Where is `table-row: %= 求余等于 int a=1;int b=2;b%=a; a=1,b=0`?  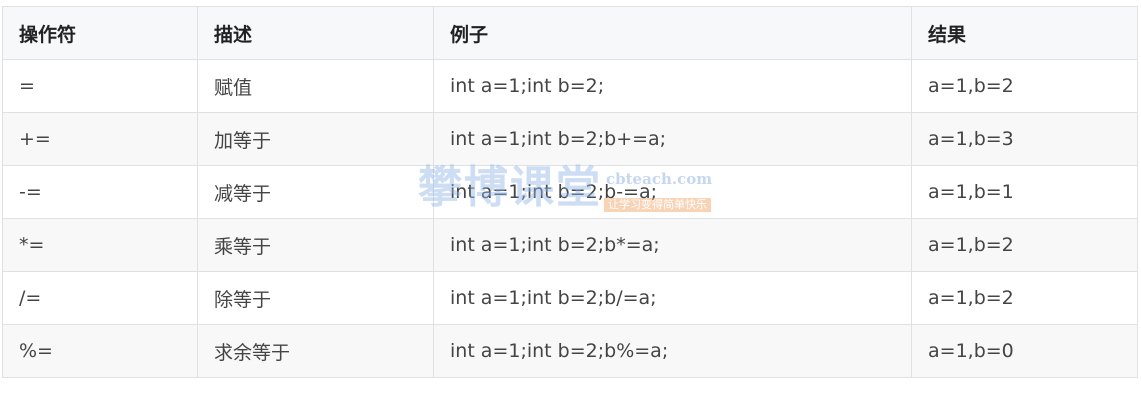
table-row: %= 求余等于 int a=1;int b=2;b%=a; a=1,b=0 is located at coordinates (570, 351).